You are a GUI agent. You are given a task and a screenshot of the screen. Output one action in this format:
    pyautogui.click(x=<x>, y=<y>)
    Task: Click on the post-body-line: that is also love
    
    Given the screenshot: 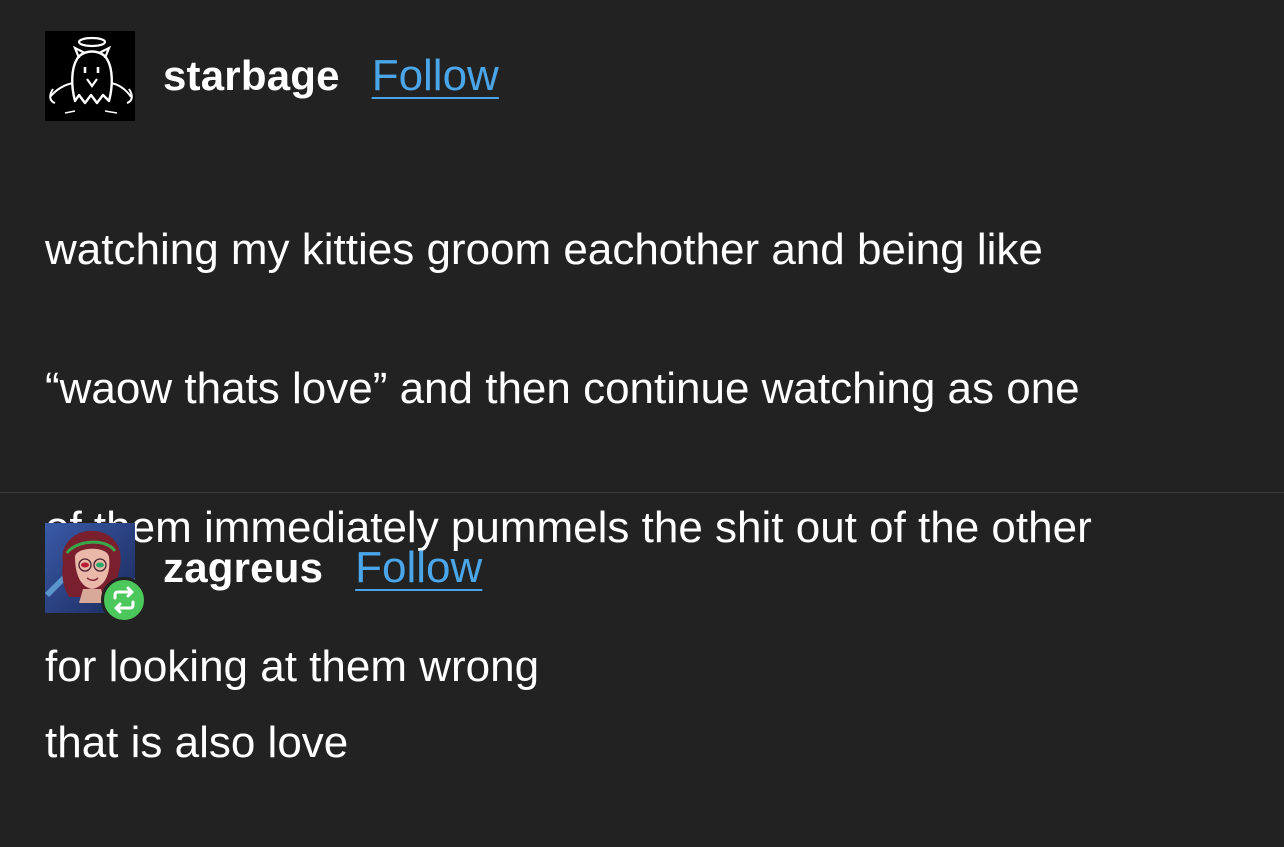 What is the action you would take?
    pyautogui.click(x=197, y=742)
    